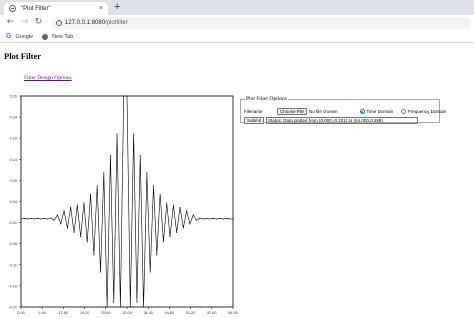  Describe the element at coordinates (233, 313) in the screenshot. I see `x-tick-label: 64.00` at that location.